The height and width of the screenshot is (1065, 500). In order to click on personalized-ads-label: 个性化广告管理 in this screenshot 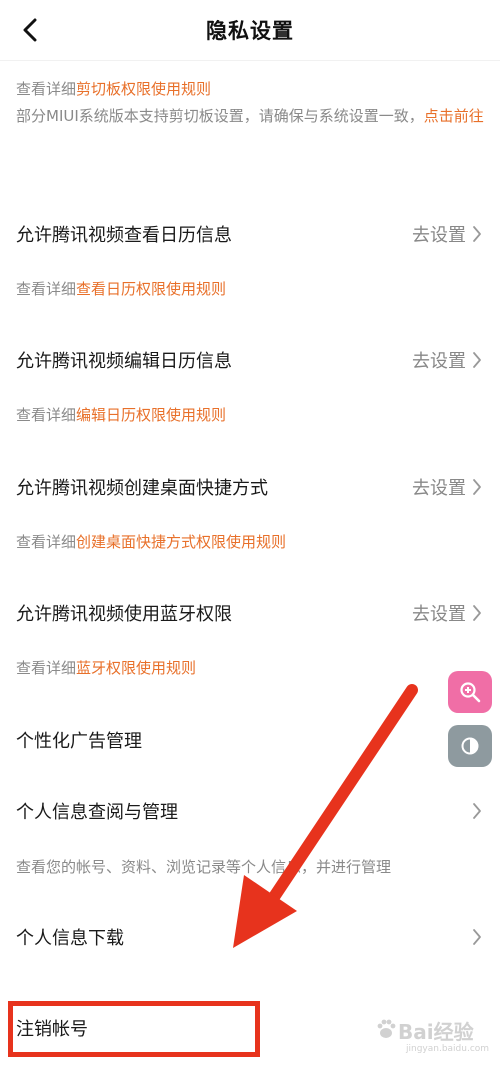, I will do `click(79, 741)`.